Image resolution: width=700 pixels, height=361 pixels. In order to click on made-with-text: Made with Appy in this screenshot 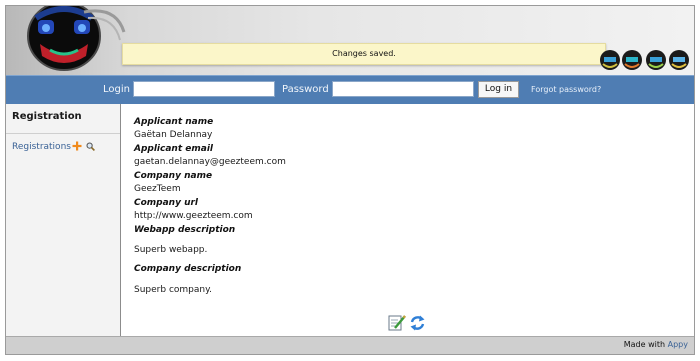, I will do `click(656, 344)`.